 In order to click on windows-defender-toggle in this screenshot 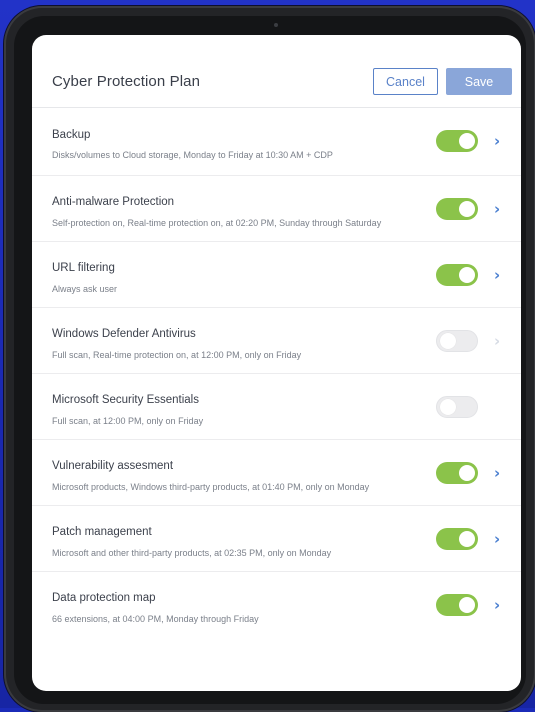, I will do `click(457, 341)`.